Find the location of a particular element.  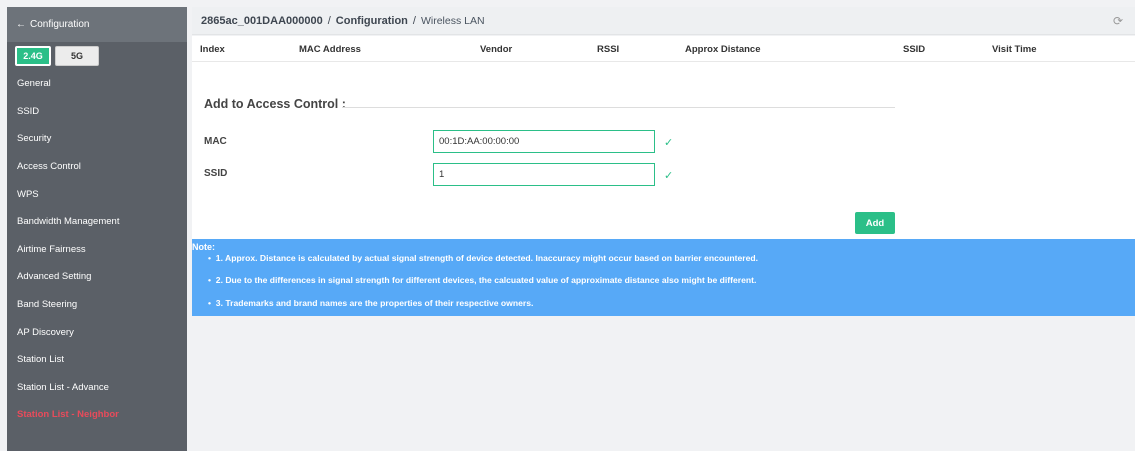

breadcrumb-device: 2865ac_001DAA000000 is located at coordinates (262, 20).